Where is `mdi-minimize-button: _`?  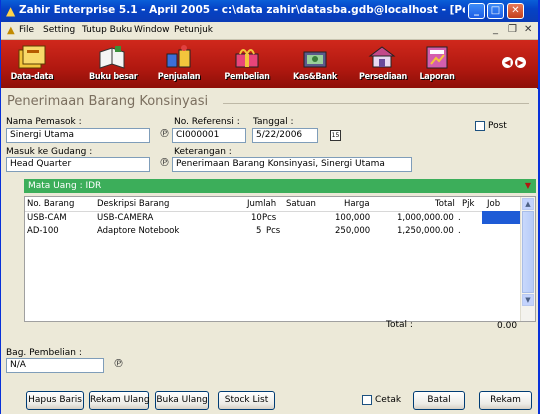
mdi-minimize-button: _ is located at coordinates (495, 29).